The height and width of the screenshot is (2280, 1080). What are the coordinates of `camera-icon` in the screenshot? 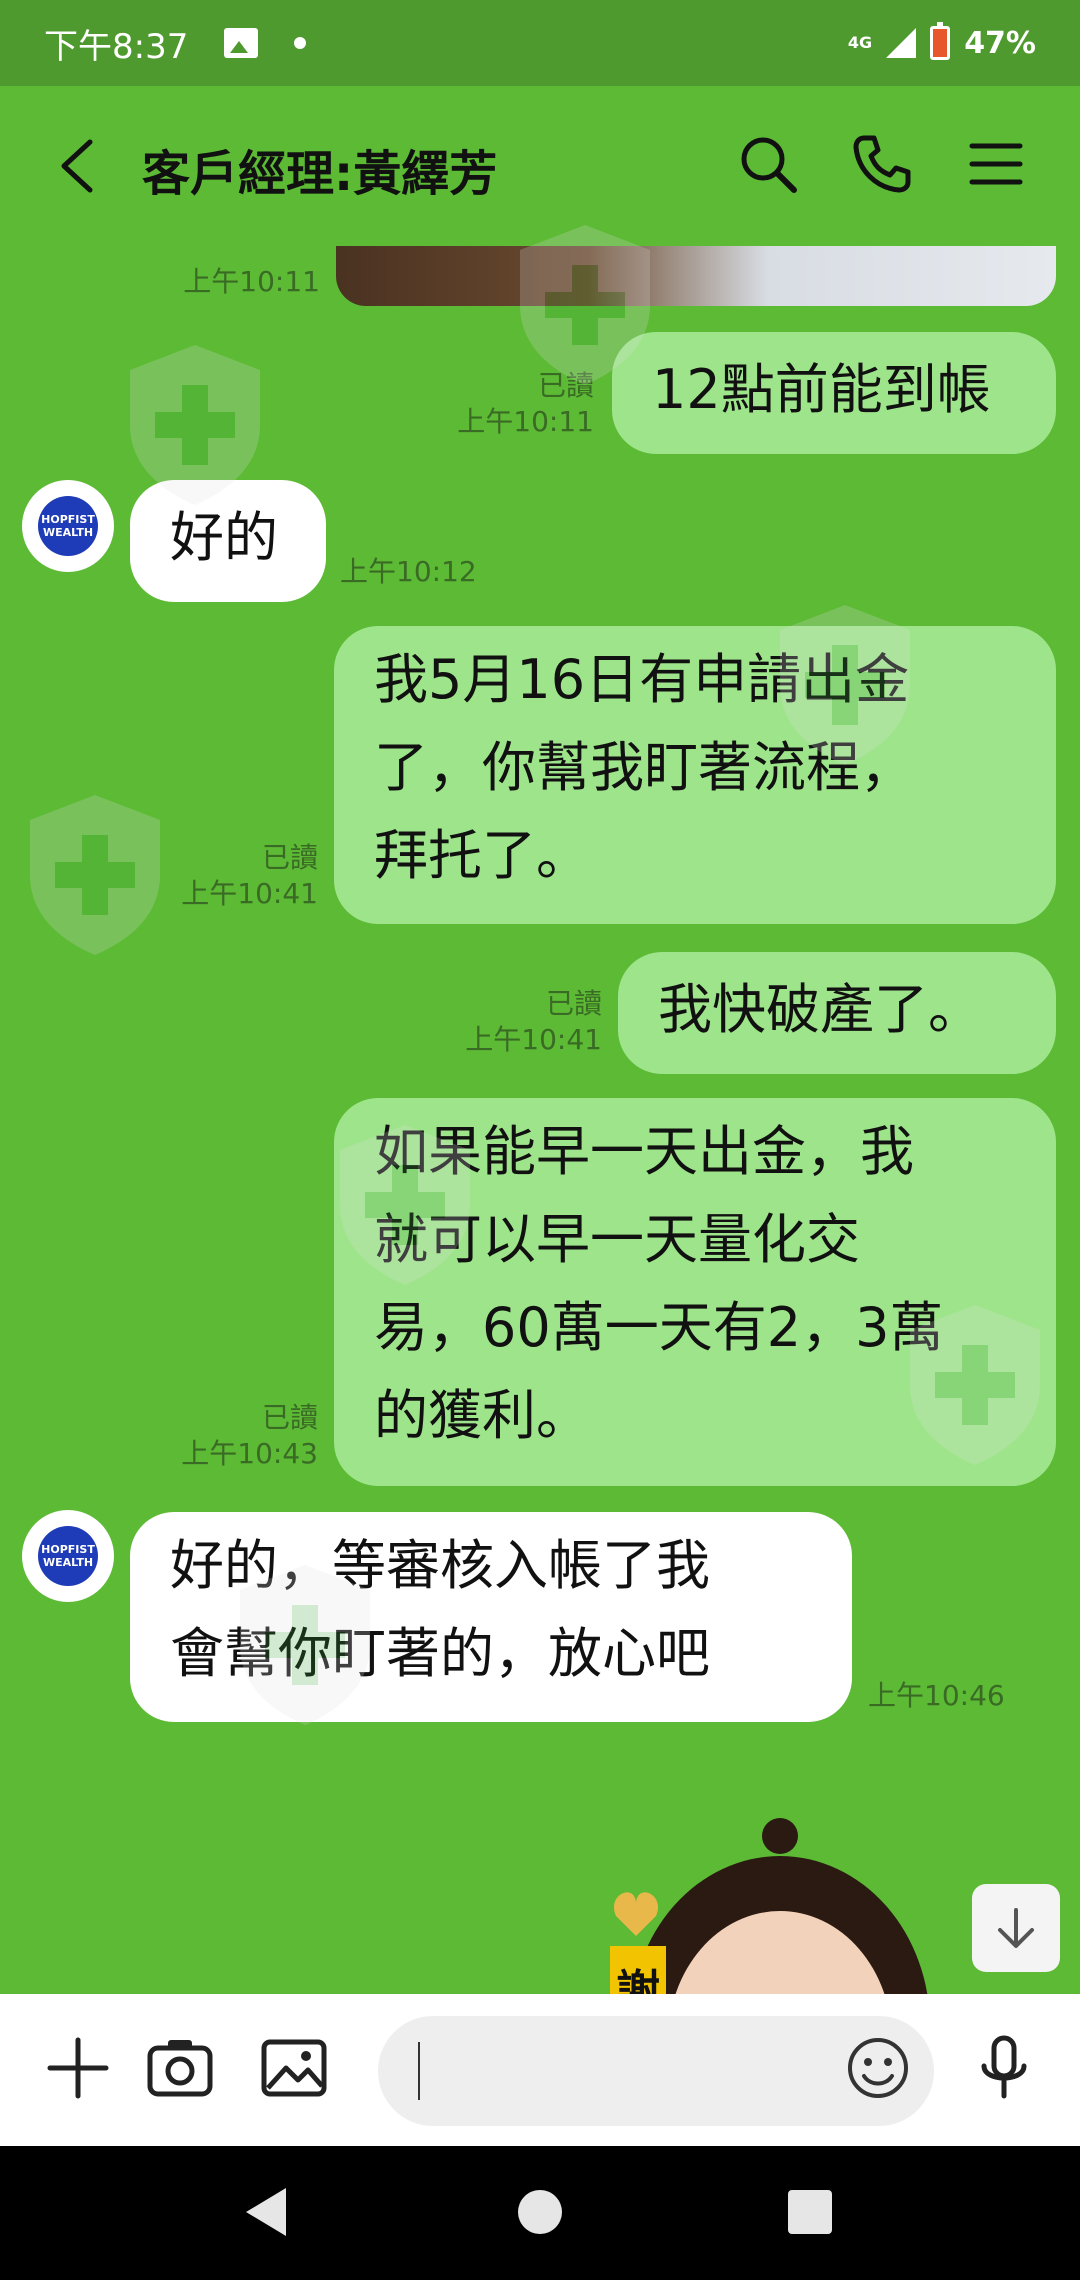 It's located at (180, 2068).